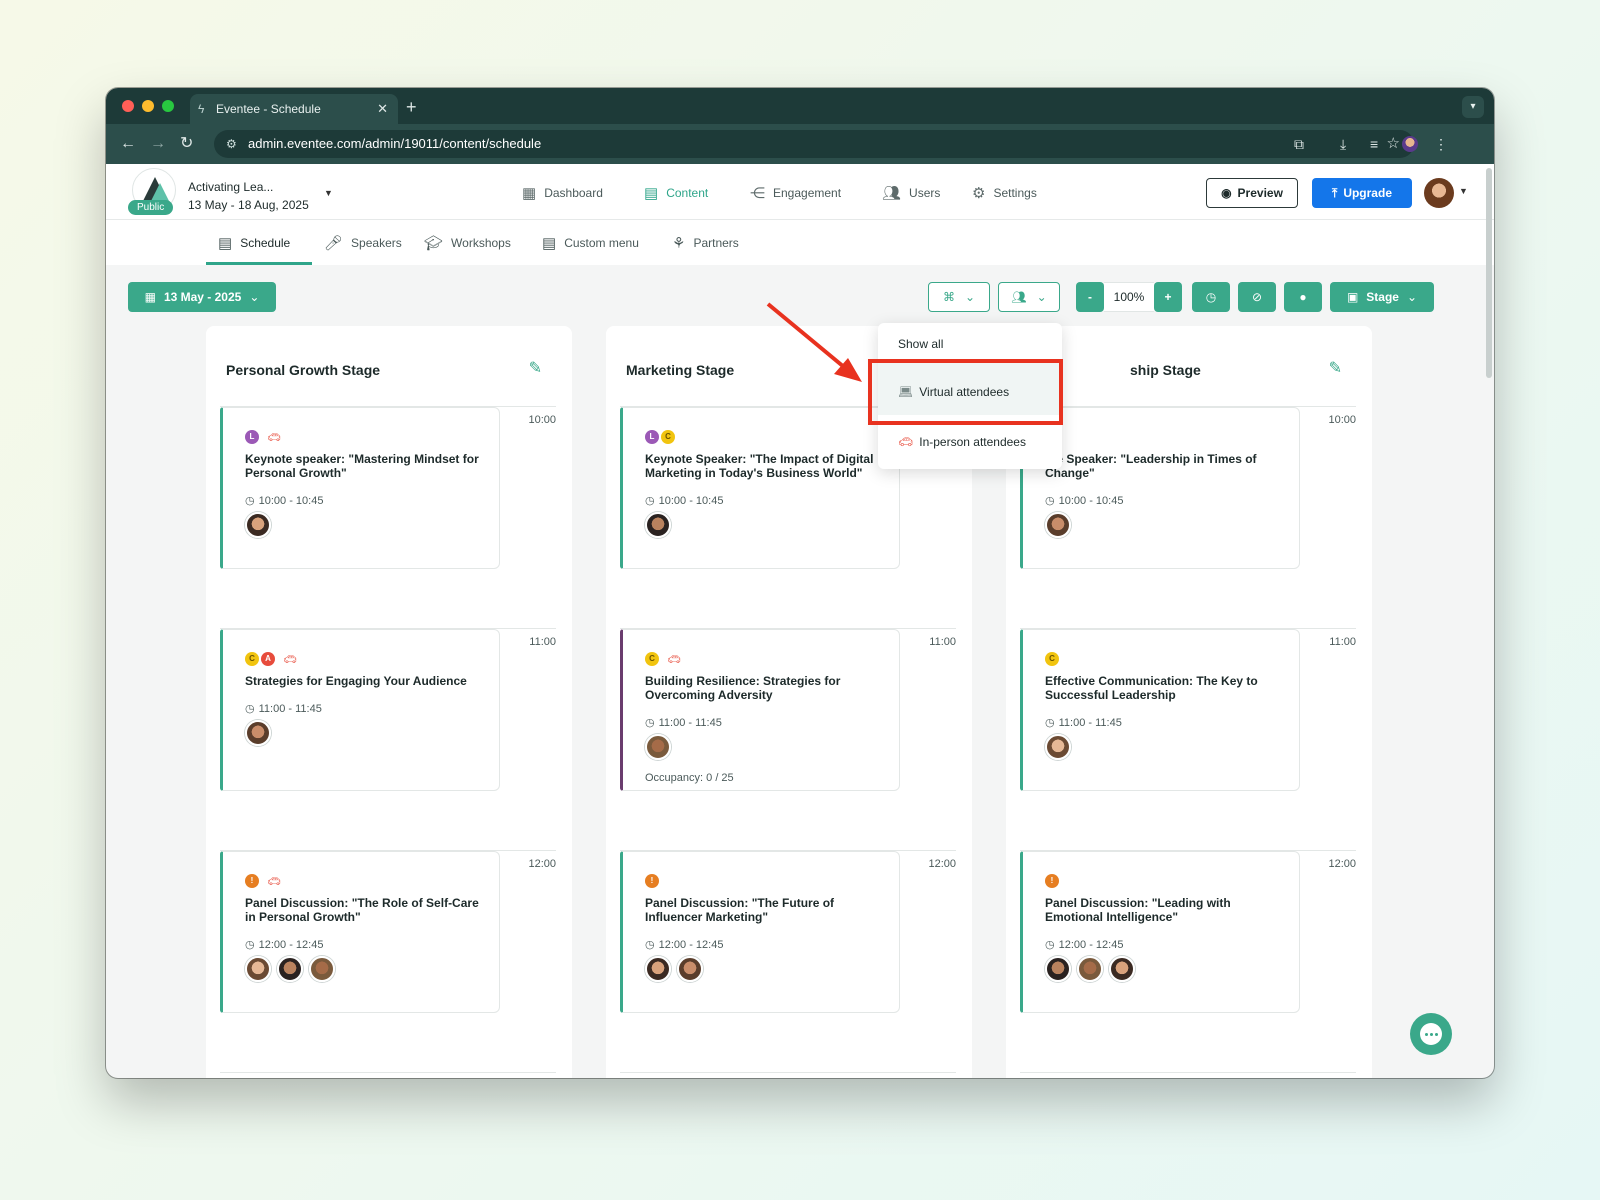 The image size is (1600, 1200). Describe the element at coordinates (1382, 297) in the screenshot. I see `view-mode-select: ▣ Stage ⌄` at that location.